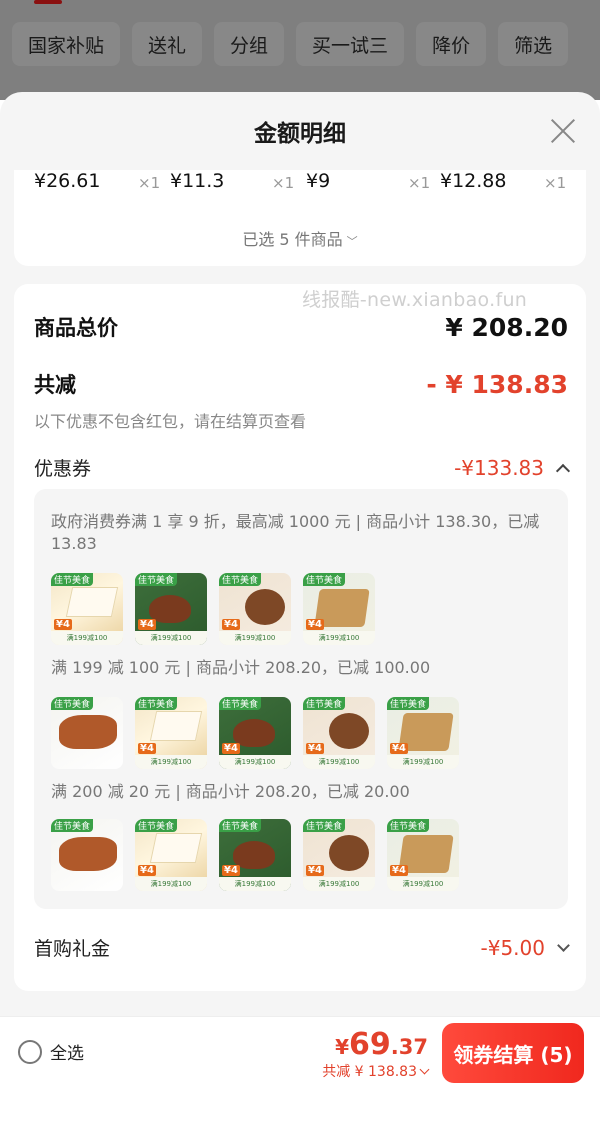 This screenshot has height=1134, width=600. I want to click on total-price-row: 商品总价 ¥ 208.20, so click(301, 327).